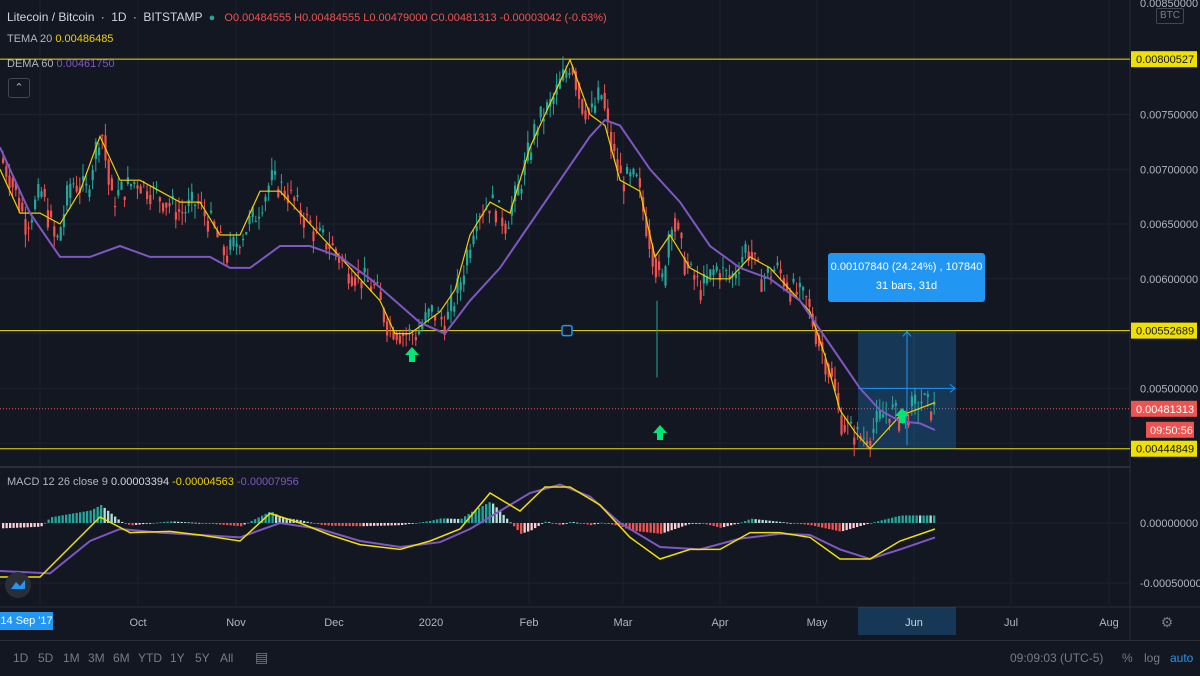 The height and width of the screenshot is (676, 1200). Describe the element at coordinates (71, 658) in the screenshot. I see `range-button-1m: 1M` at that location.